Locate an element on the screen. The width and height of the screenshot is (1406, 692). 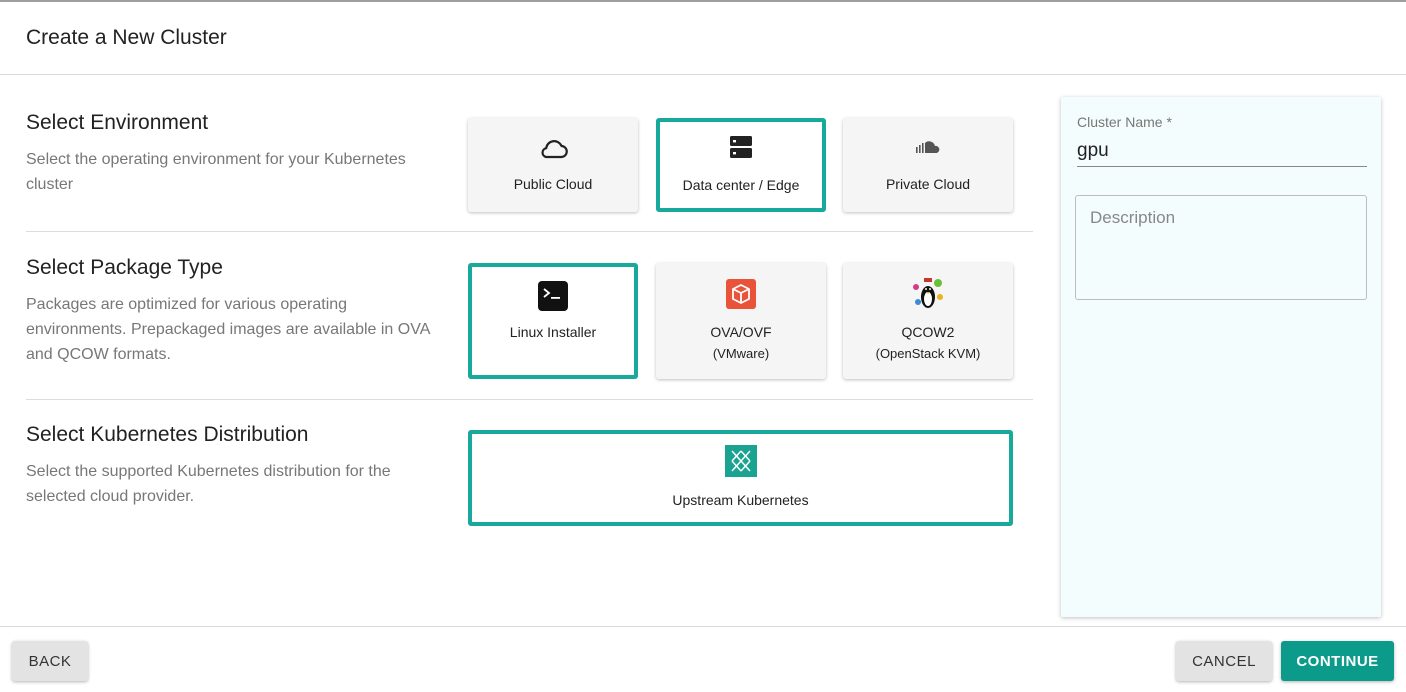
back-button: BACK is located at coordinates (50, 661).